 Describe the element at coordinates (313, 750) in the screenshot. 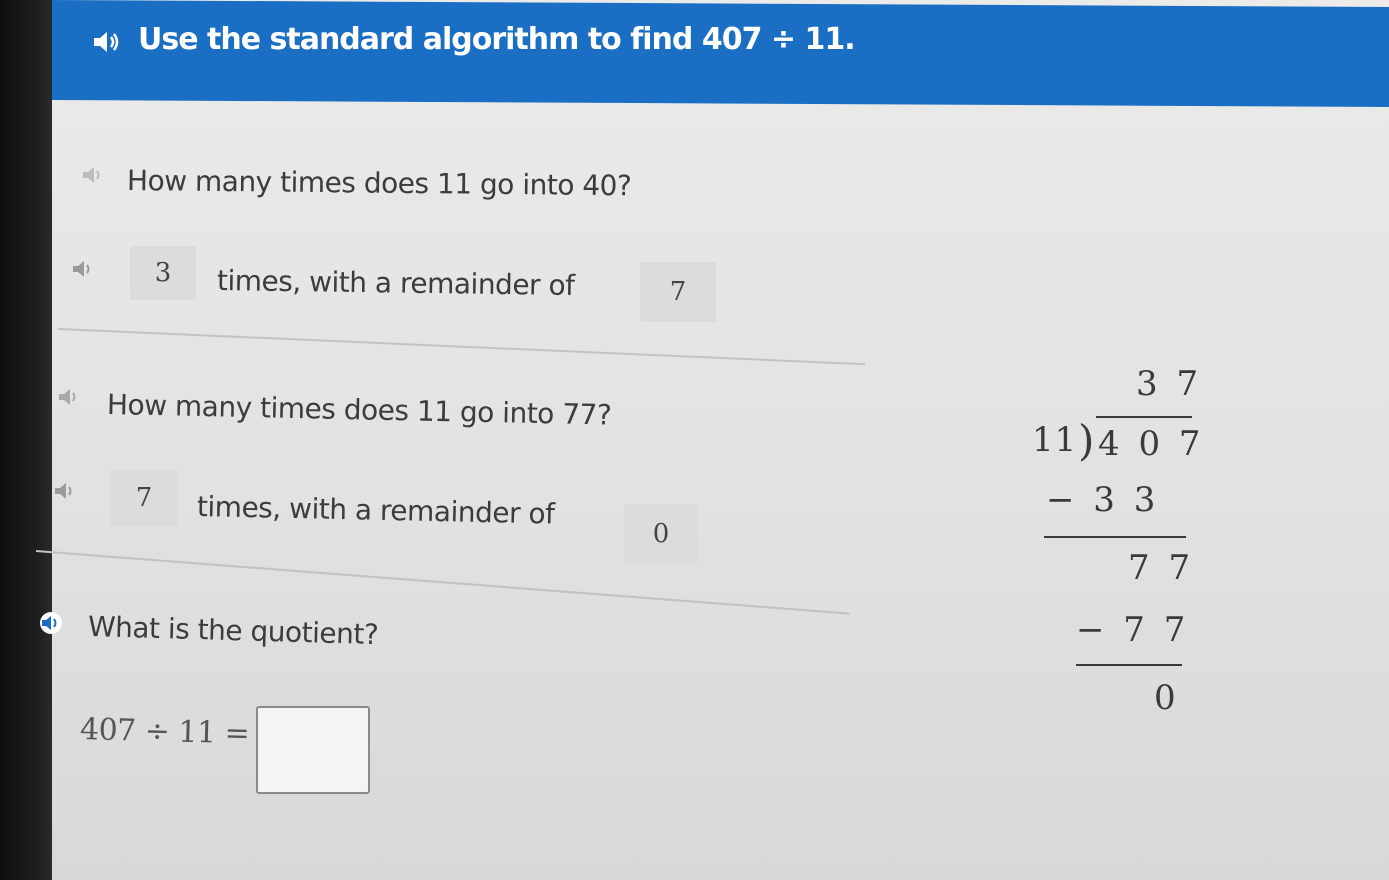

I see `quotient-answer-input` at that location.